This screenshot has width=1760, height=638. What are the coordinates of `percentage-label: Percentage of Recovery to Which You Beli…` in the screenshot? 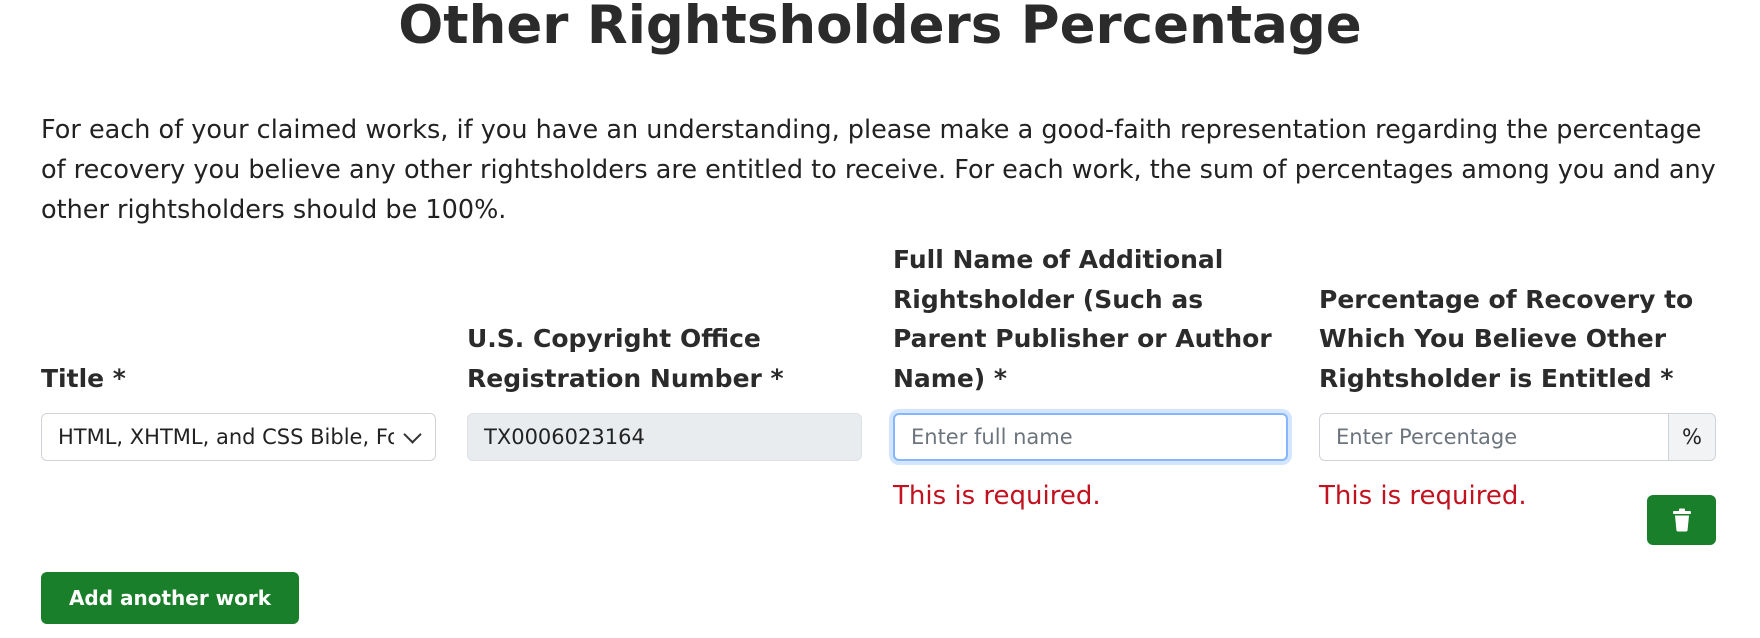 It's located at (1506, 338).